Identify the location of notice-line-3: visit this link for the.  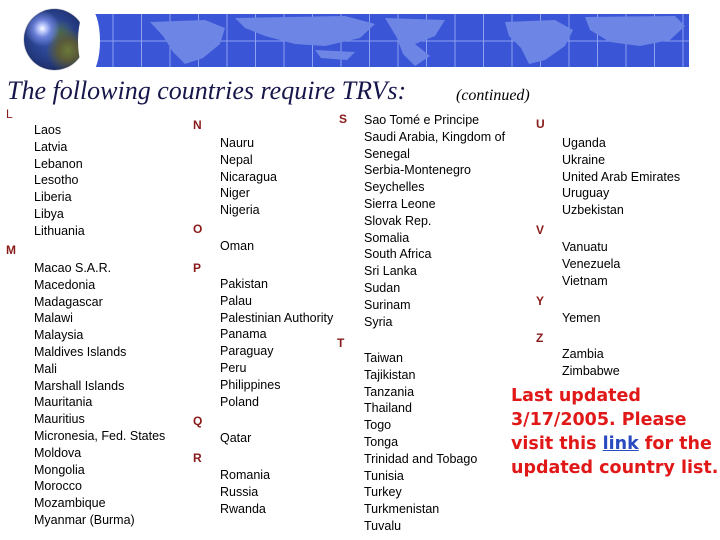
(614, 444).